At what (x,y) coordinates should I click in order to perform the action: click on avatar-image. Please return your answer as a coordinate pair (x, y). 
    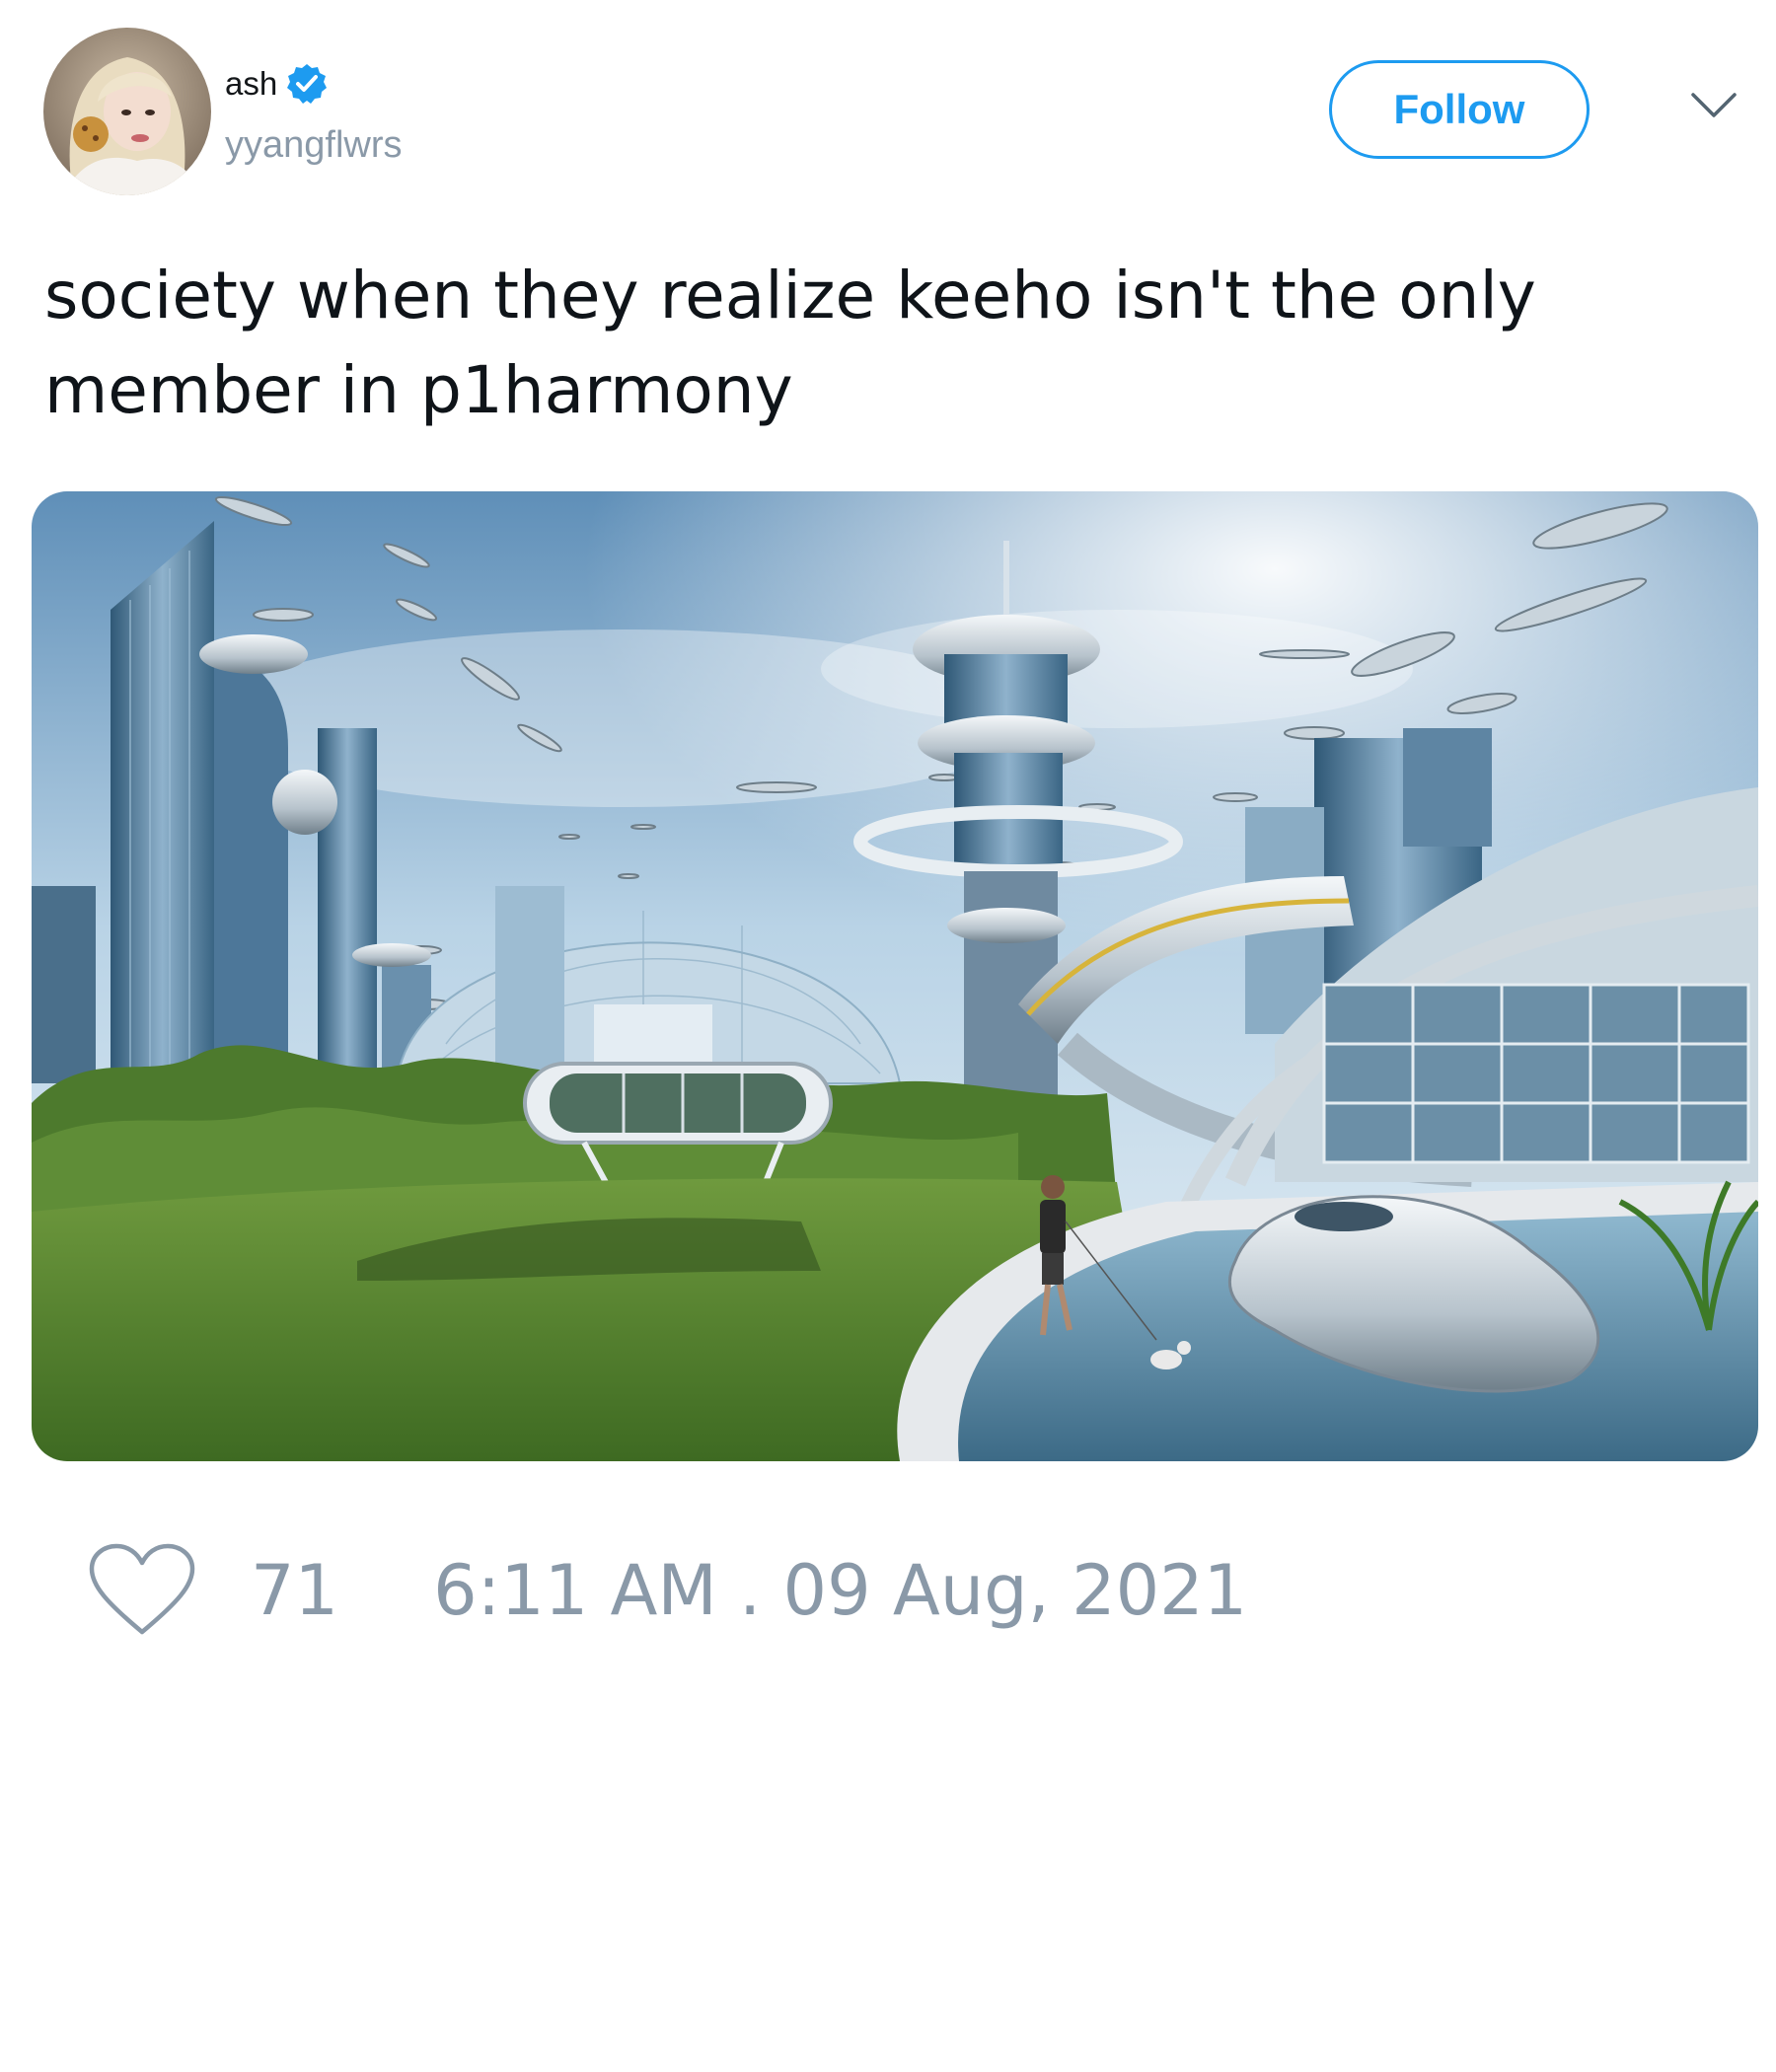
    Looking at the image, I should click on (127, 112).